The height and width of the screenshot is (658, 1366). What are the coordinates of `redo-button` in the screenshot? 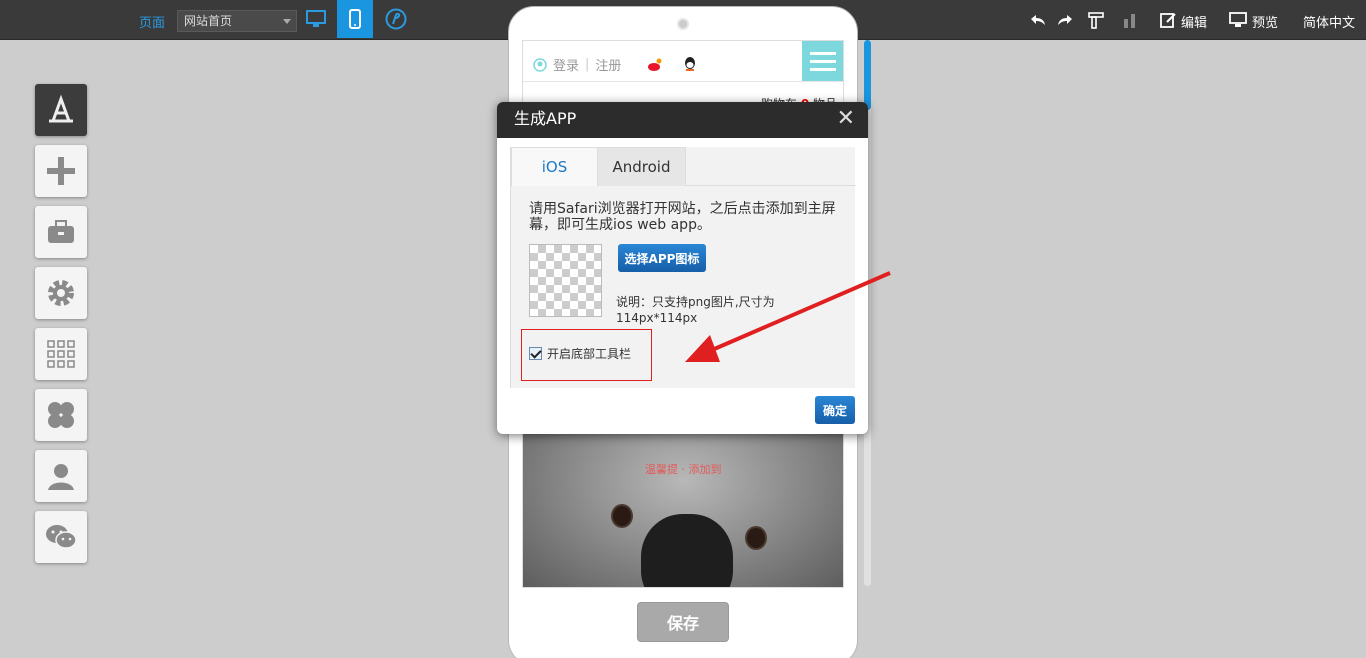 It's located at (1065, 20).